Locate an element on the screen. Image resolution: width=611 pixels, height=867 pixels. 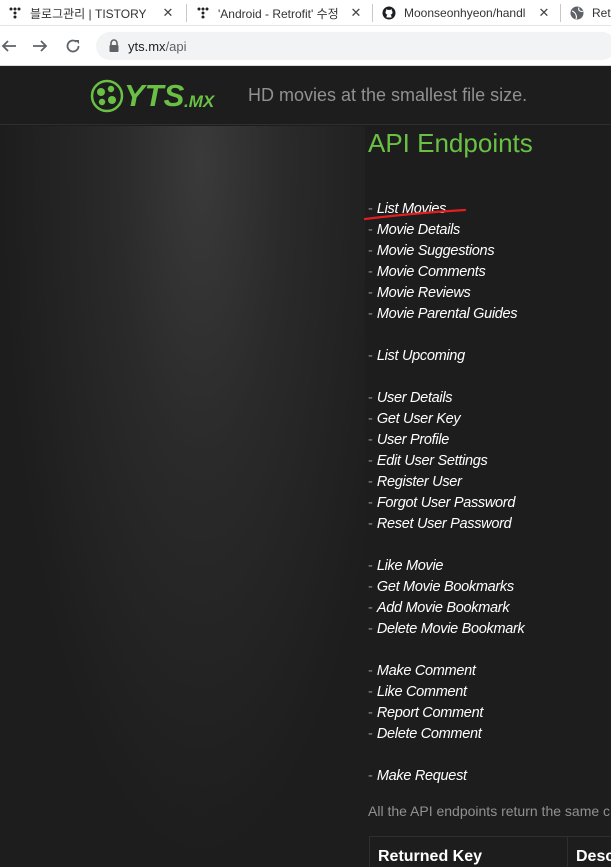
tab-title: Moonseonhyeon/handl is located at coordinates (465, 13).